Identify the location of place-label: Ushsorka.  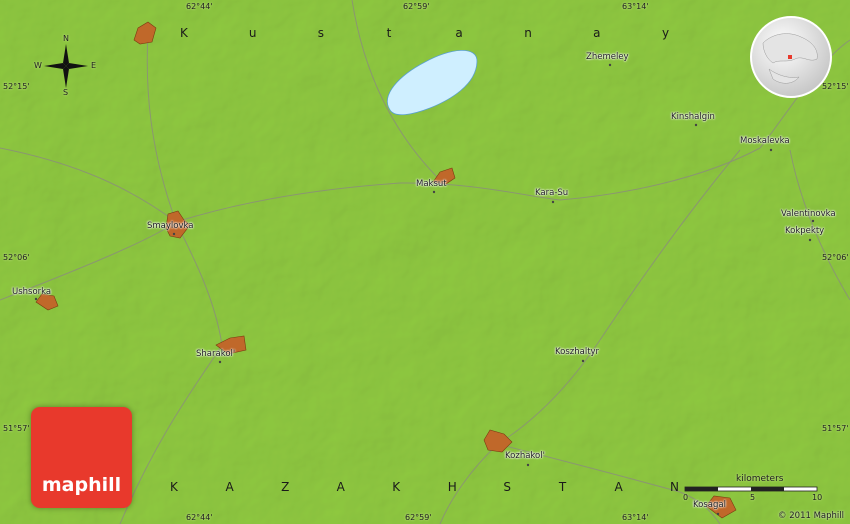
(31, 292).